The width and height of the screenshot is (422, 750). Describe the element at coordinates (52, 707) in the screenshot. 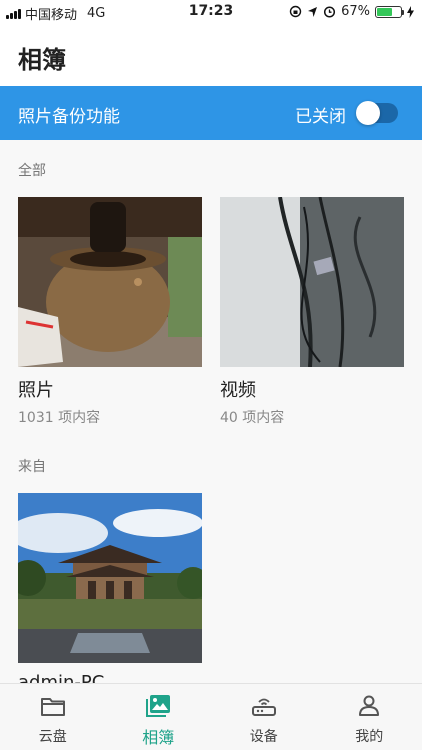

I see `folder-icon` at that location.